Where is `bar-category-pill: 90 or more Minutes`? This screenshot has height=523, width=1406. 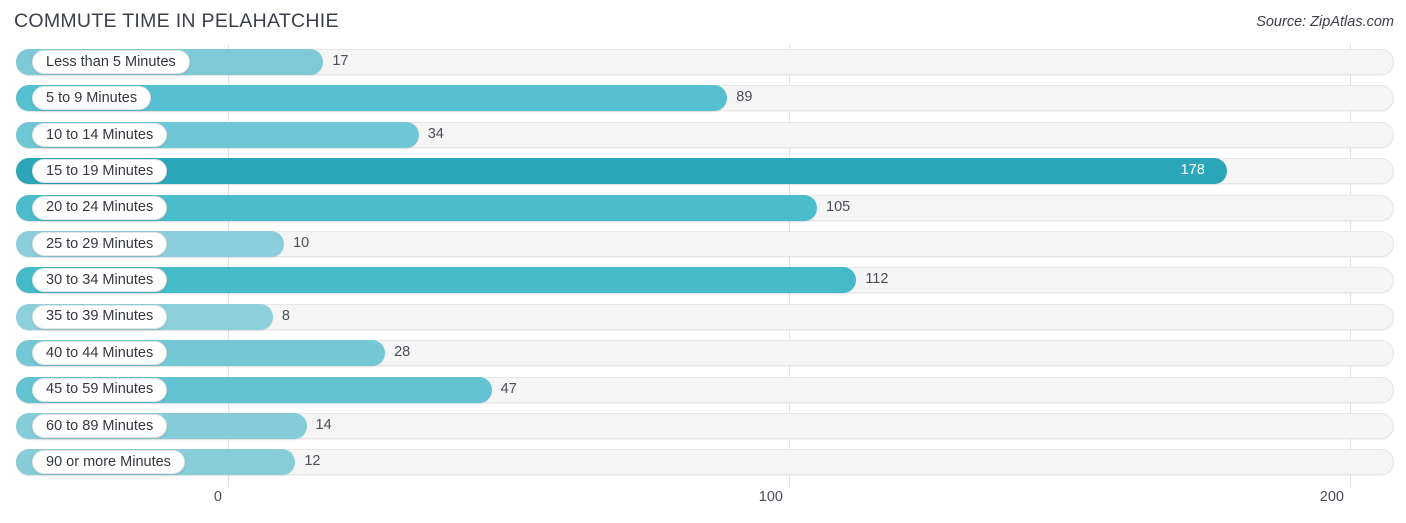 bar-category-pill: 90 or more Minutes is located at coordinates (108, 462).